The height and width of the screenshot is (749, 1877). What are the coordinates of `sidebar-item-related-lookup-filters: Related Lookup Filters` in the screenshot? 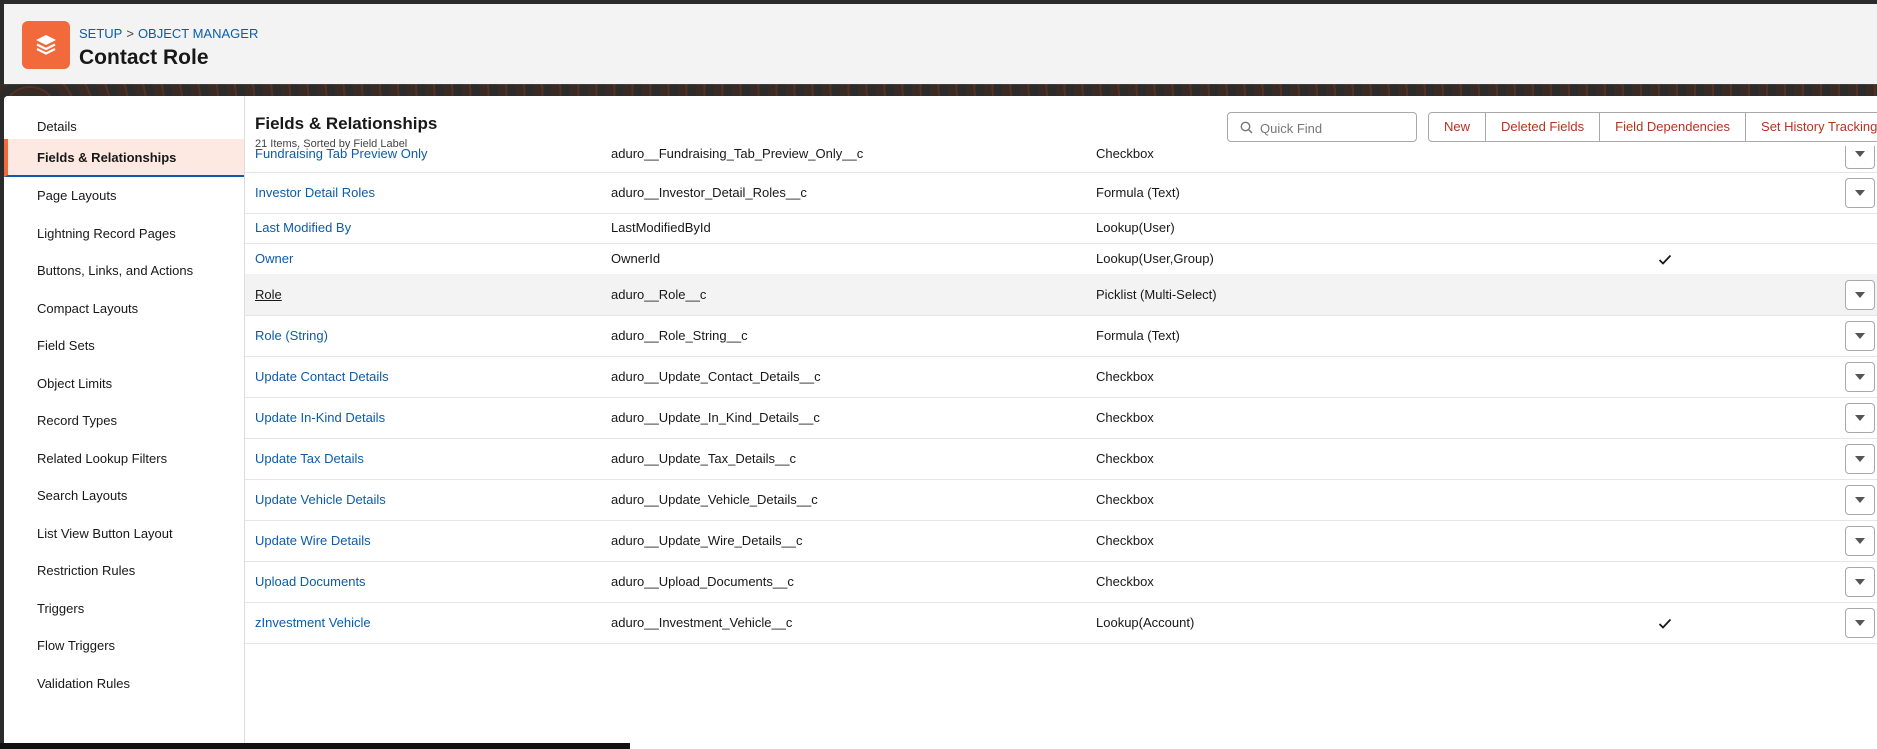 It's located at (124, 459).